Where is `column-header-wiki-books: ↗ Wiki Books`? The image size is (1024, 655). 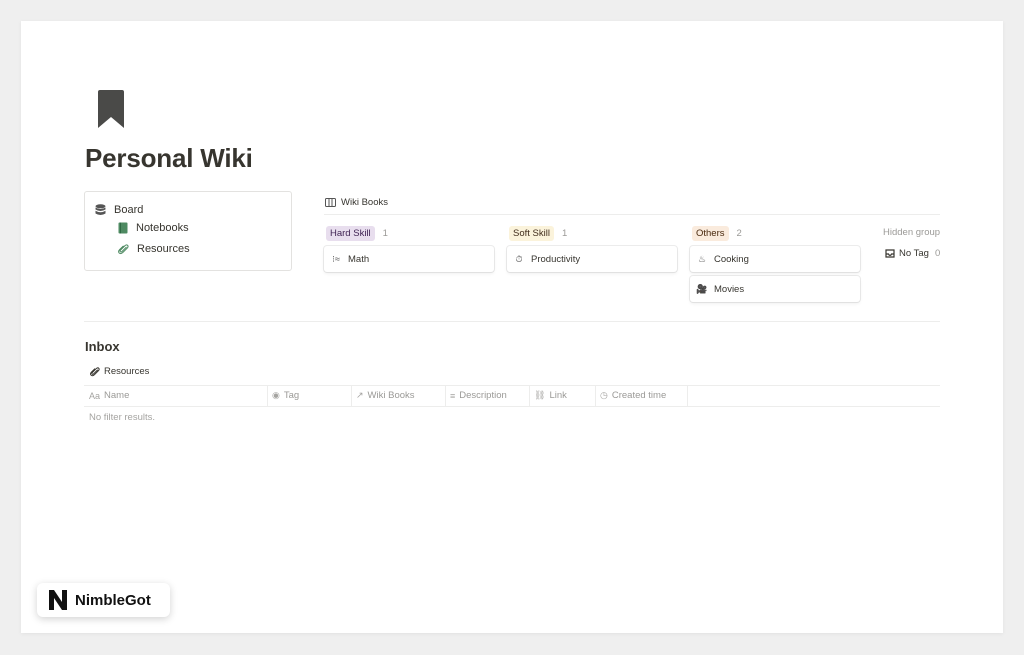
column-header-wiki-books: ↗ Wiki Books is located at coordinates (398, 395).